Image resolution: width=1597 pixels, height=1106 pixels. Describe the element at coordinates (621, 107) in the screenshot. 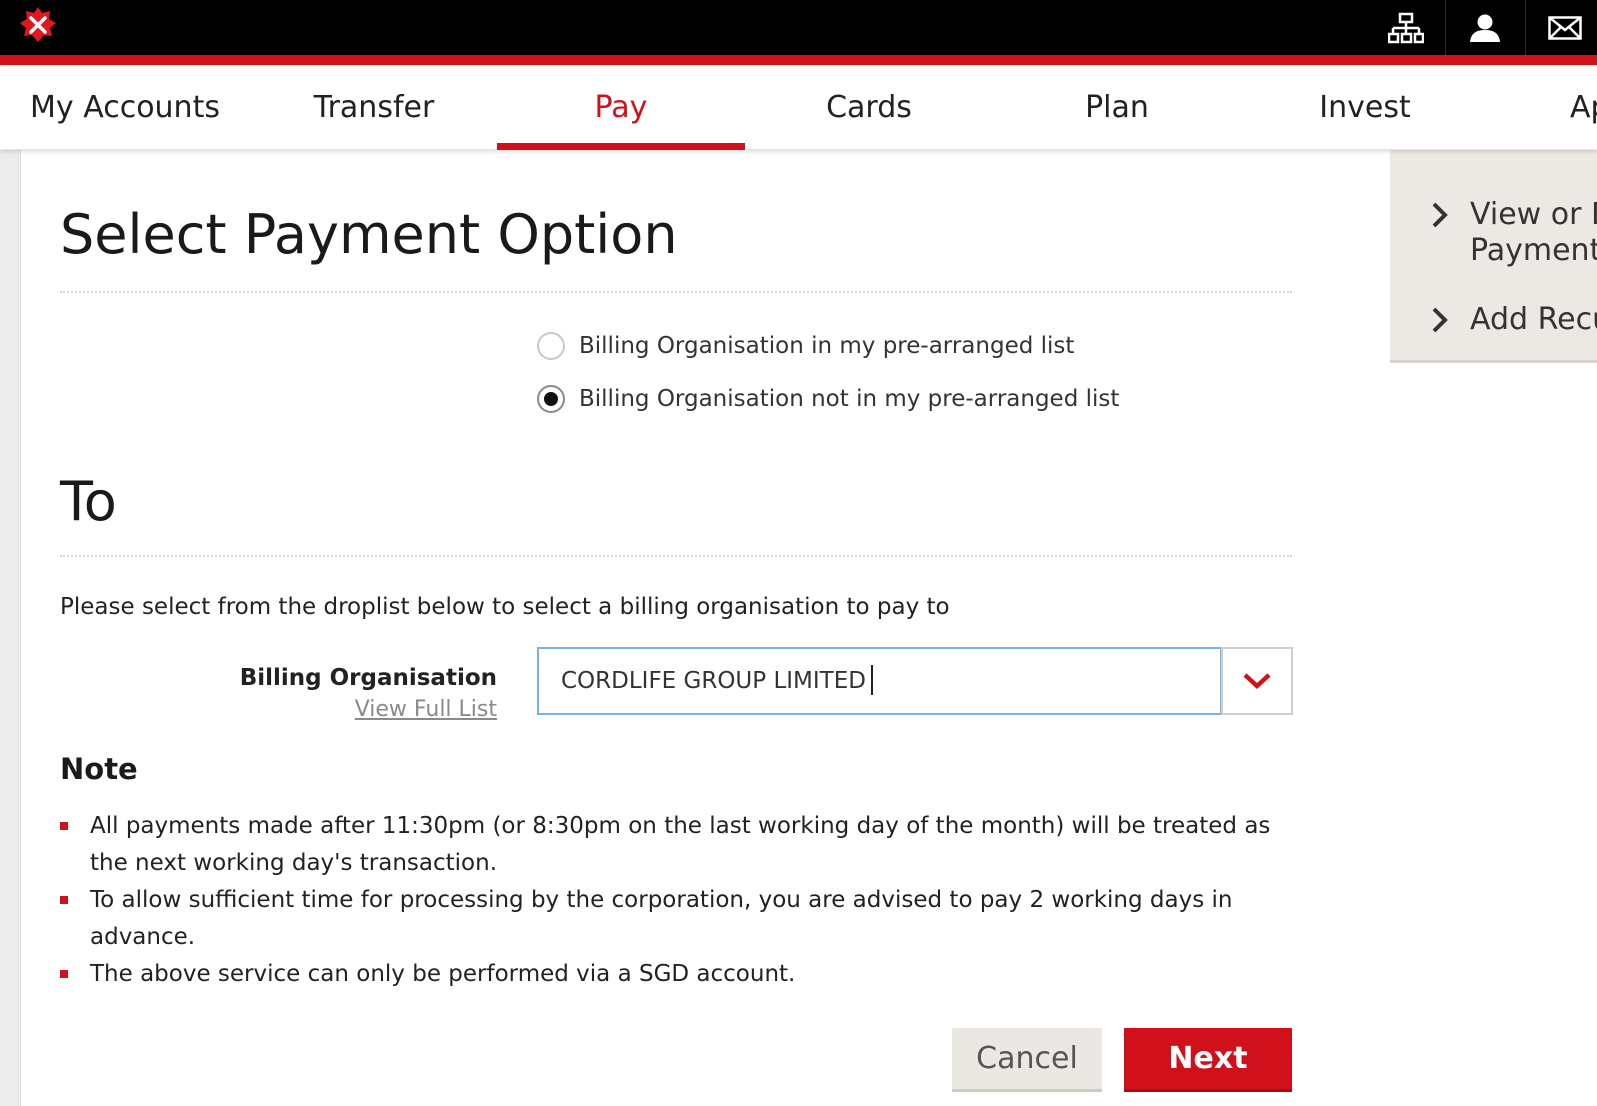

I see `nav-pay: Pay` at that location.